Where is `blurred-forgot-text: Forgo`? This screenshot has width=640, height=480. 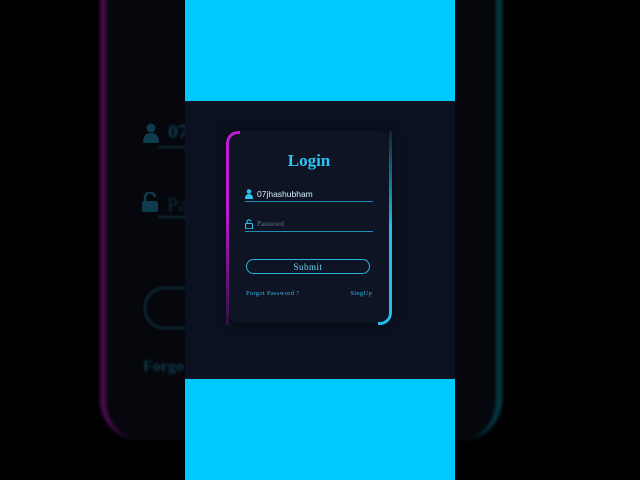 blurred-forgot-text: Forgo is located at coordinates (163, 366).